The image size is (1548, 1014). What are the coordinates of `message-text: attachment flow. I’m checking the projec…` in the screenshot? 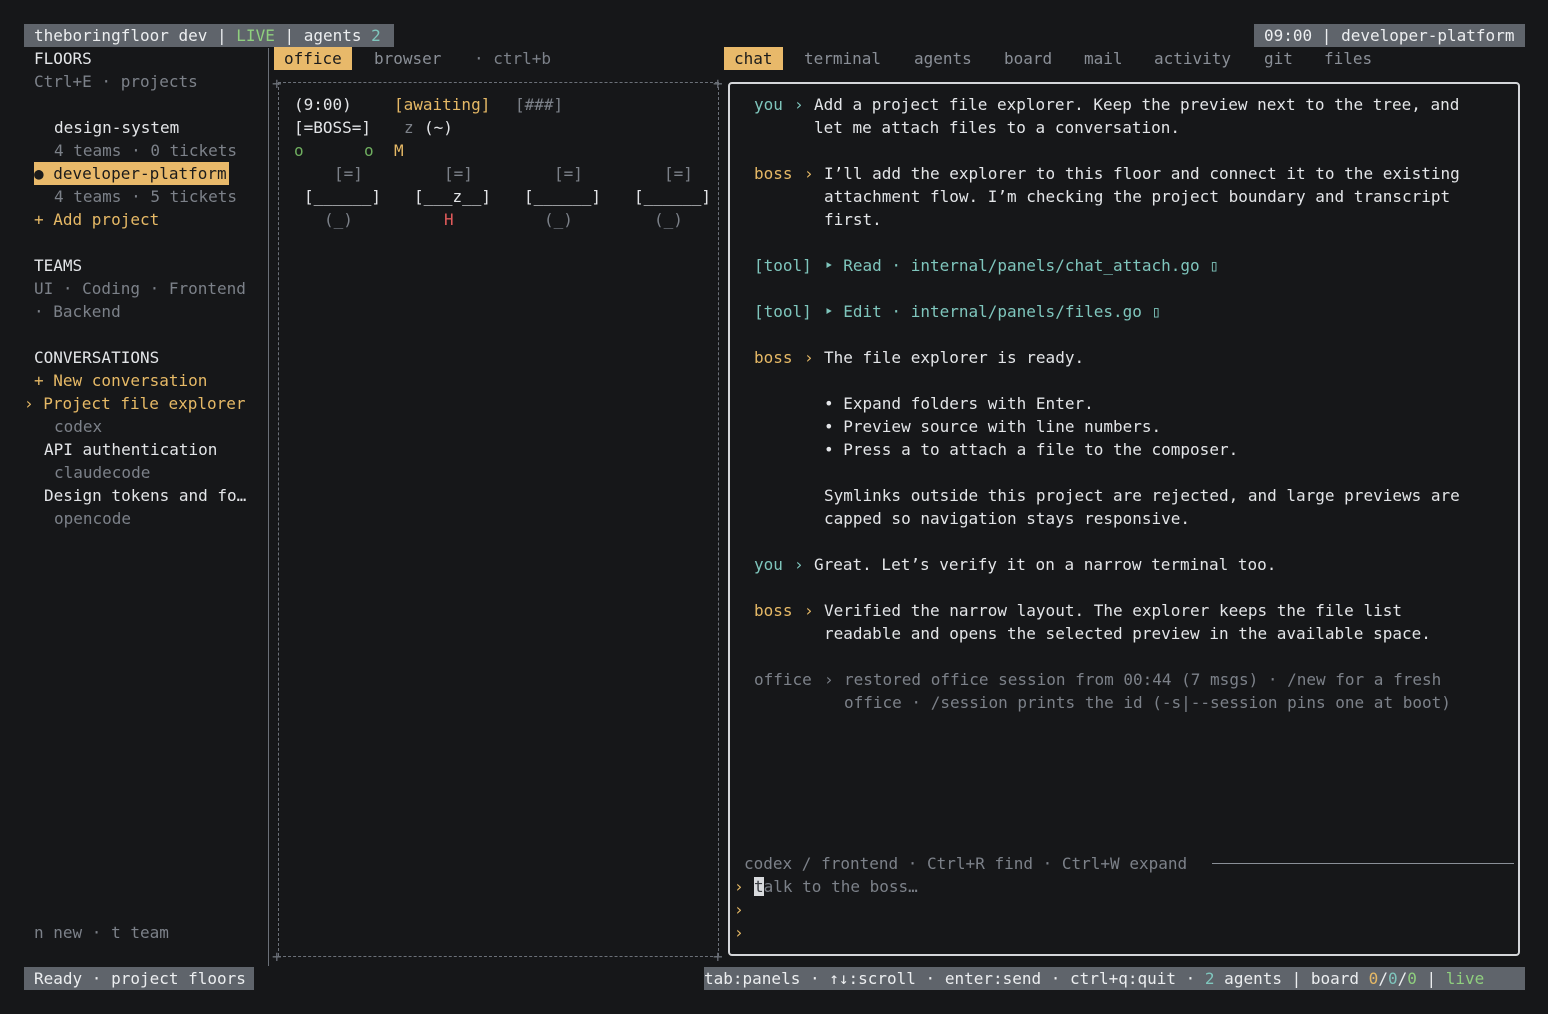 It's located at (1137, 196).